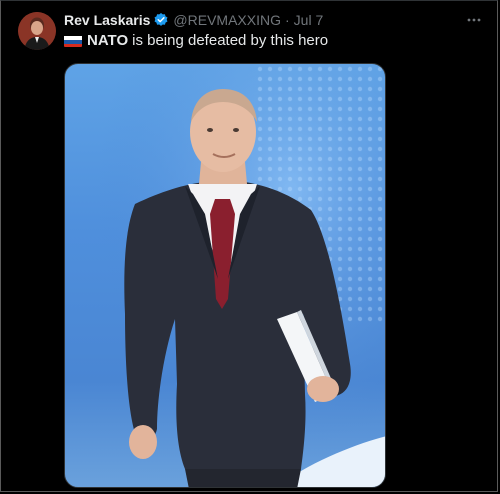  I want to click on verified-badge-icon, so click(161, 20).